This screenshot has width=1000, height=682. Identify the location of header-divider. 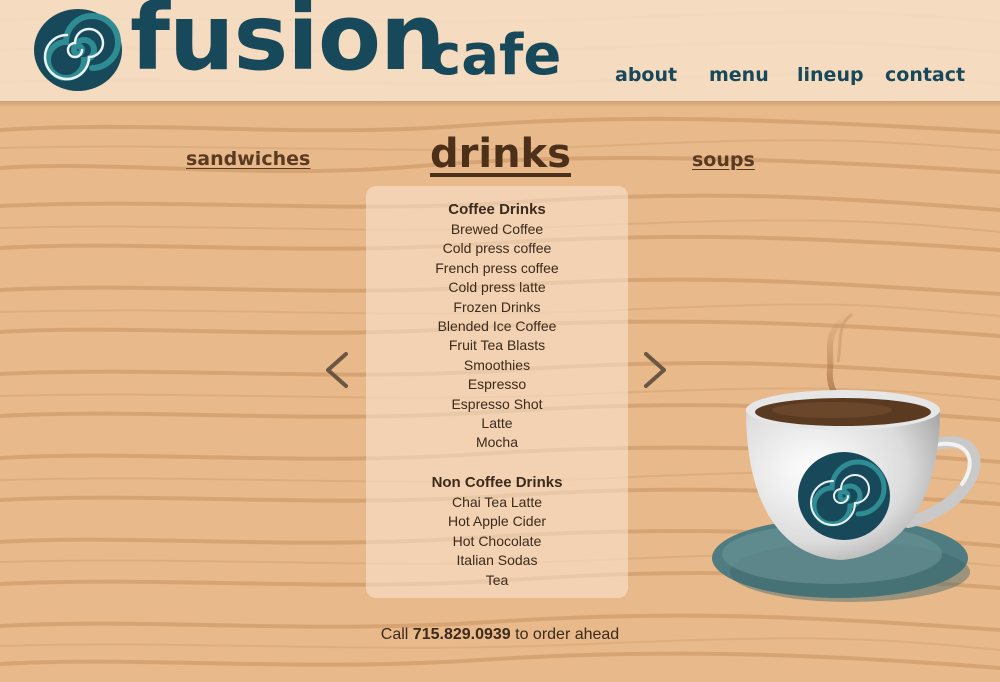
(500, 104).